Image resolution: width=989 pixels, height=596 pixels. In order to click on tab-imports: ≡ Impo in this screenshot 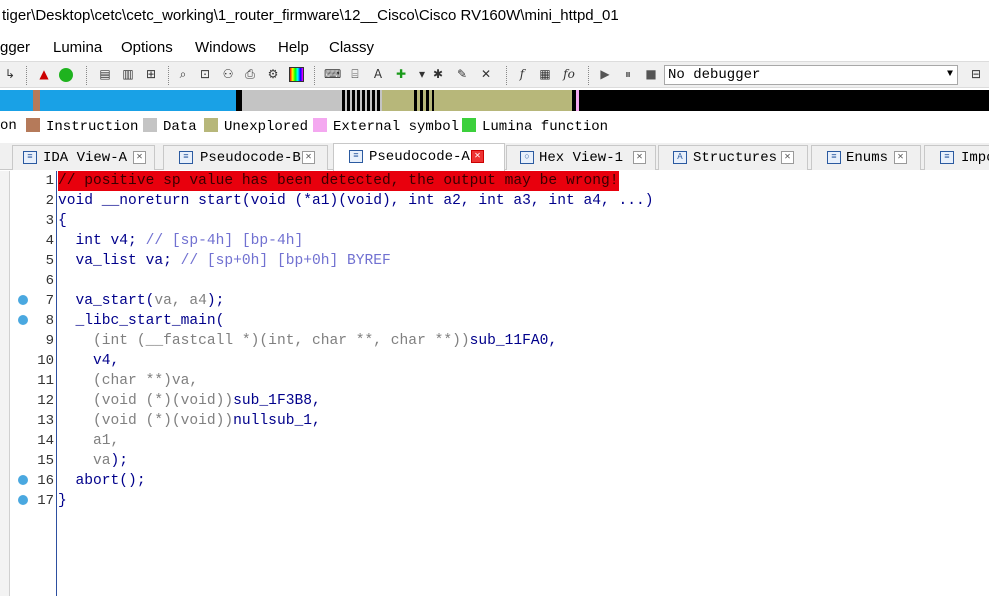, I will do `click(956, 157)`.